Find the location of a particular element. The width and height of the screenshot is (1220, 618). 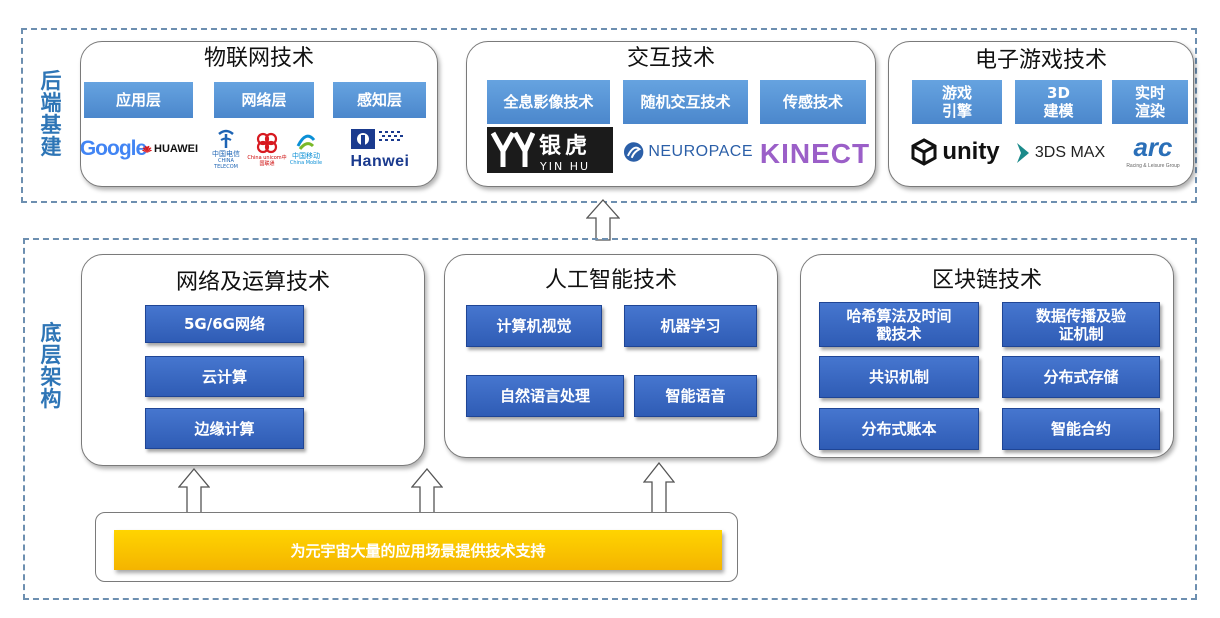

huawei-logo-text: HUAWEI is located at coordinates (176, 149).